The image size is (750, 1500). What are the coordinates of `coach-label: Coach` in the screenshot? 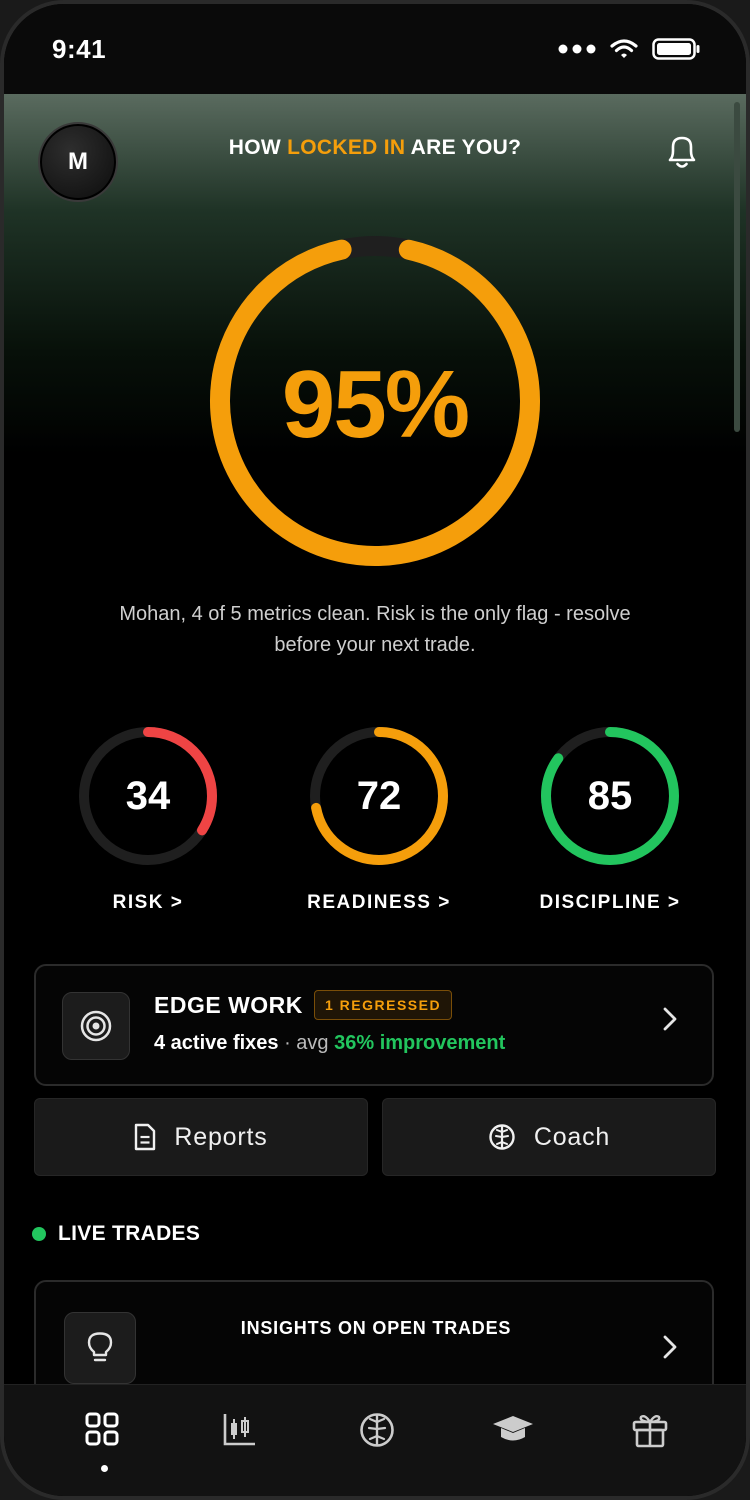 It's located at (572, 1136).